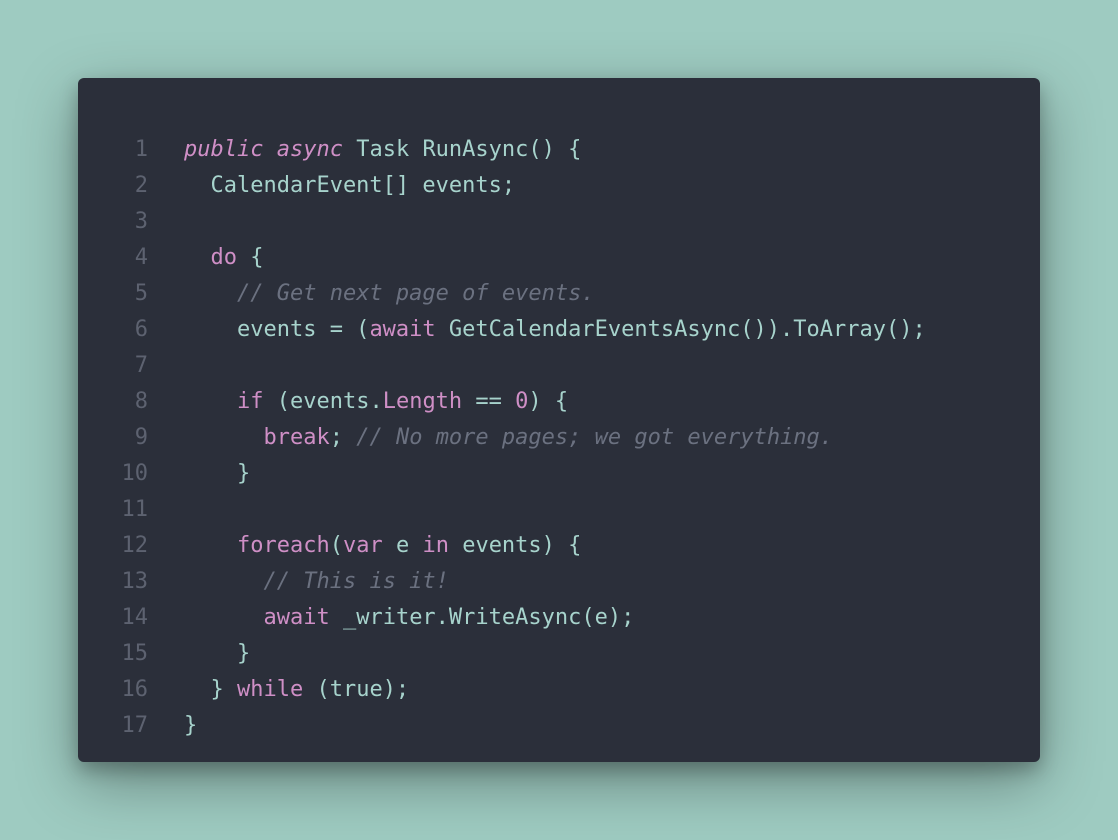 This screenshot has height=840, width=1118. I want to click on code-token: (, so click(336, 545).